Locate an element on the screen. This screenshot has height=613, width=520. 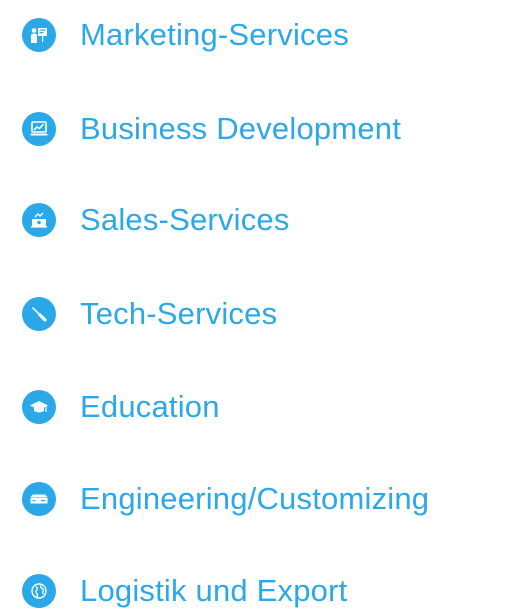
service-link-logistik-und-export: Logistik und Export is located at coordinates (184, 591).